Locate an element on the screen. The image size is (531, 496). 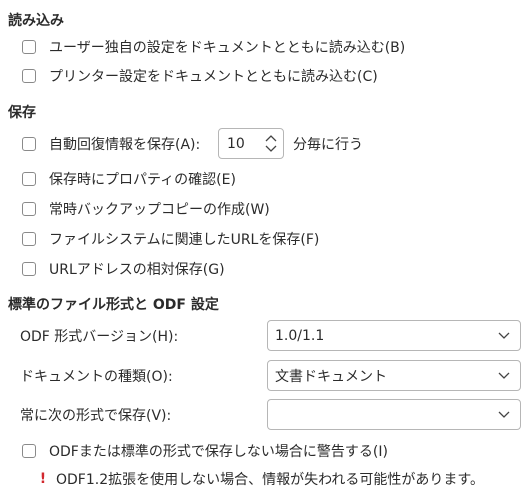
always-save-as-select is located at coordinates (394, 414).